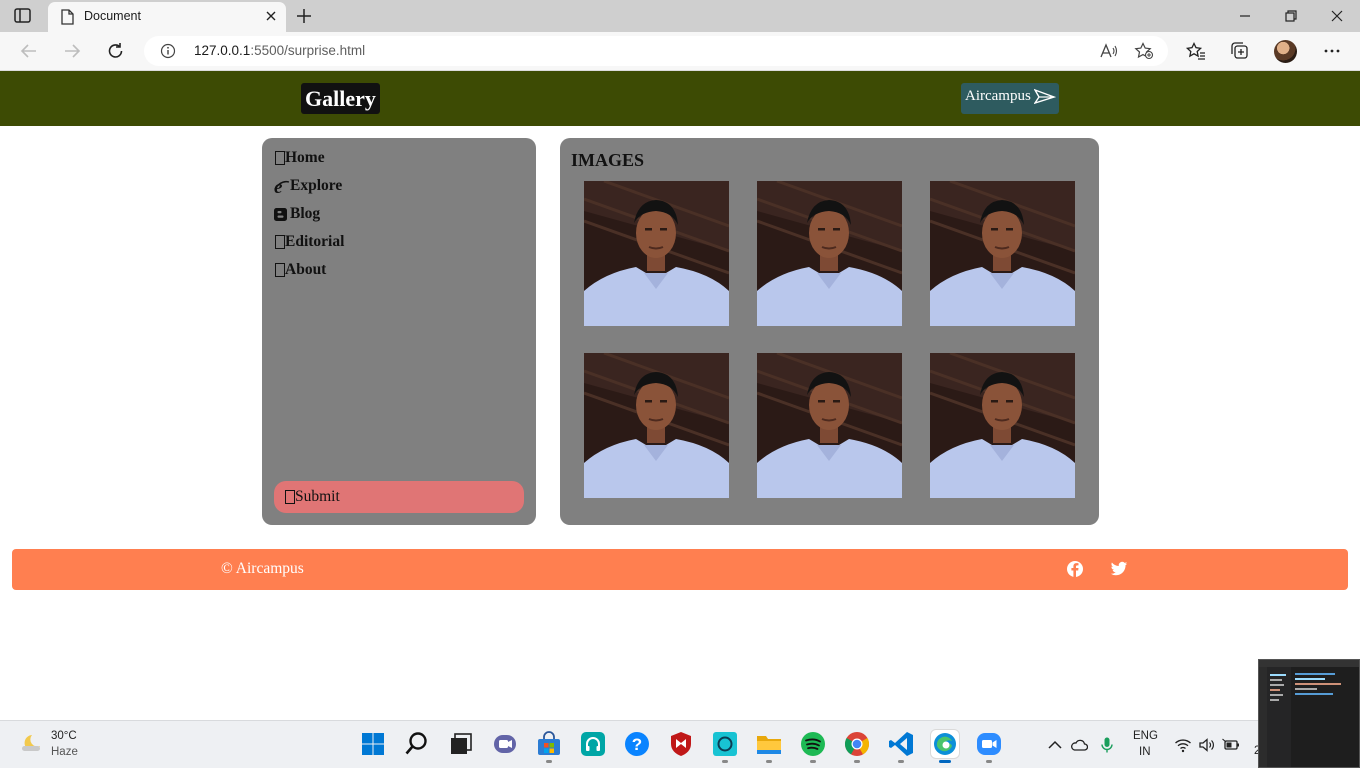  Describe the element at coordinates (1145, 736) in the screenshot. I see `language-indicator: ENG` at that location.